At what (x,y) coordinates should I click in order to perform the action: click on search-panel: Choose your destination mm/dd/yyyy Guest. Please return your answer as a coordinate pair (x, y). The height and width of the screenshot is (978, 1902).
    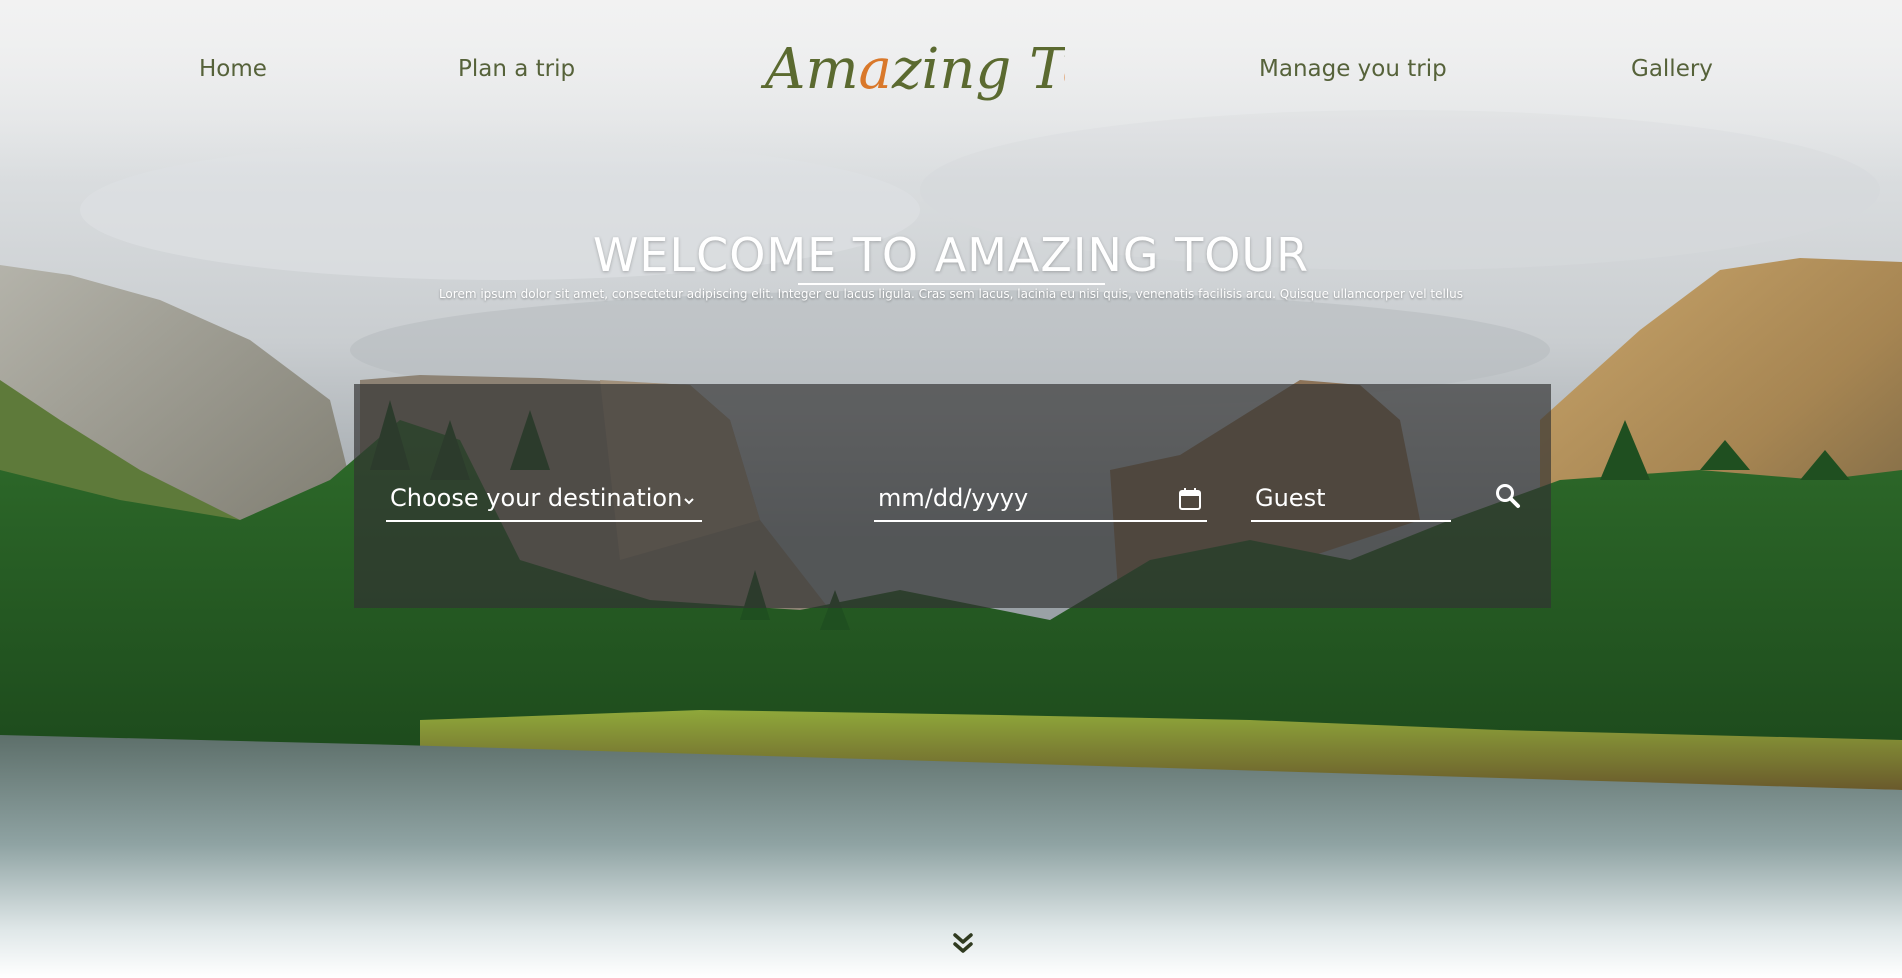
    Looking at the image, I should click on (952, 496).